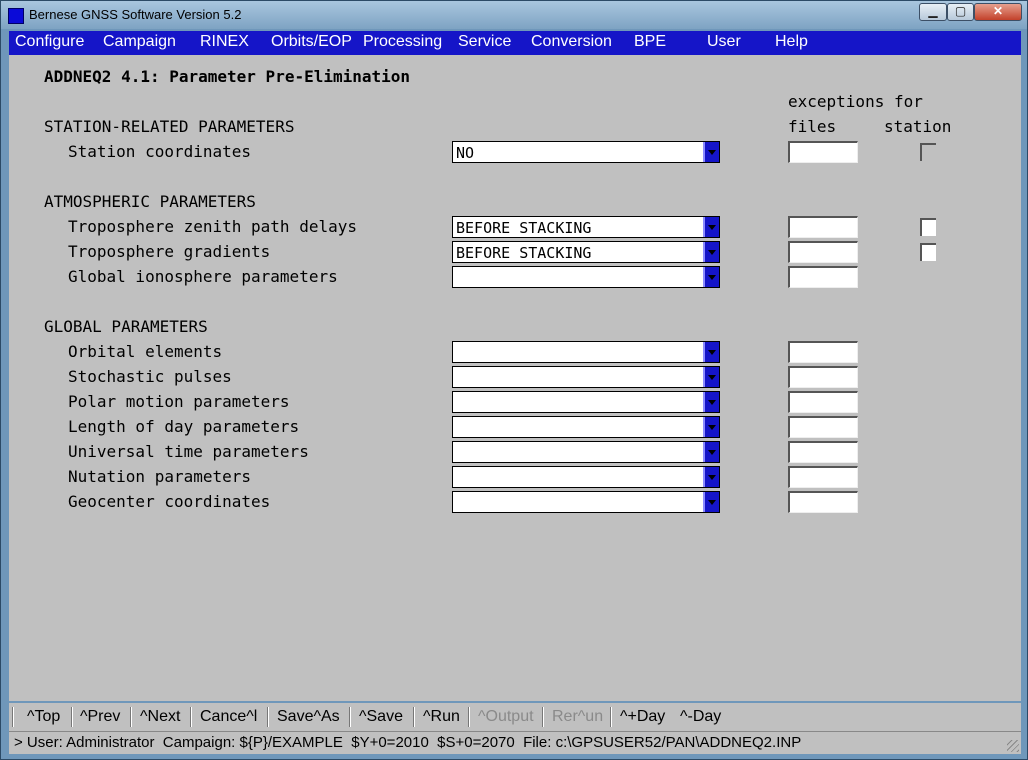  What do you see at coordinates (791, 42) in the screenshot?
I see `menu-help: Help` at bounding box center [791, 42].